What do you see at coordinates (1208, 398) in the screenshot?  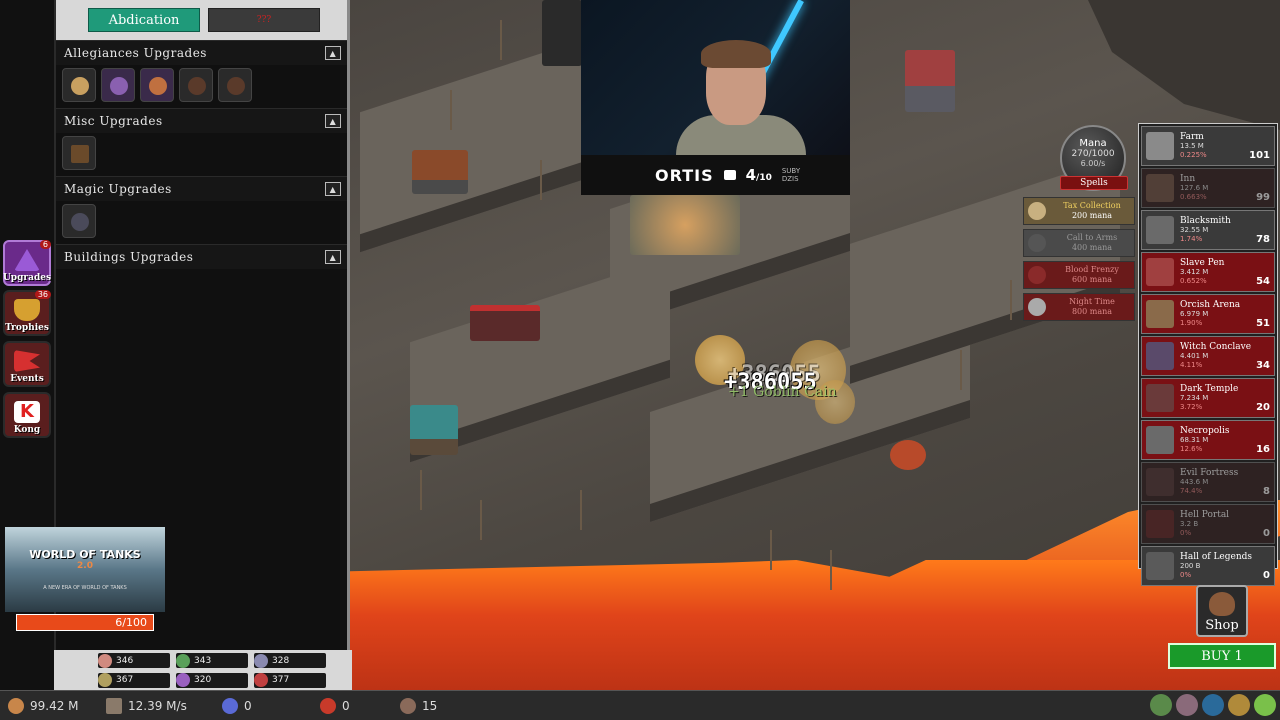 I see `building-dark-temple: Dark Temple 7.234 M 3.72% 20` at bounding box center [1208, 398].